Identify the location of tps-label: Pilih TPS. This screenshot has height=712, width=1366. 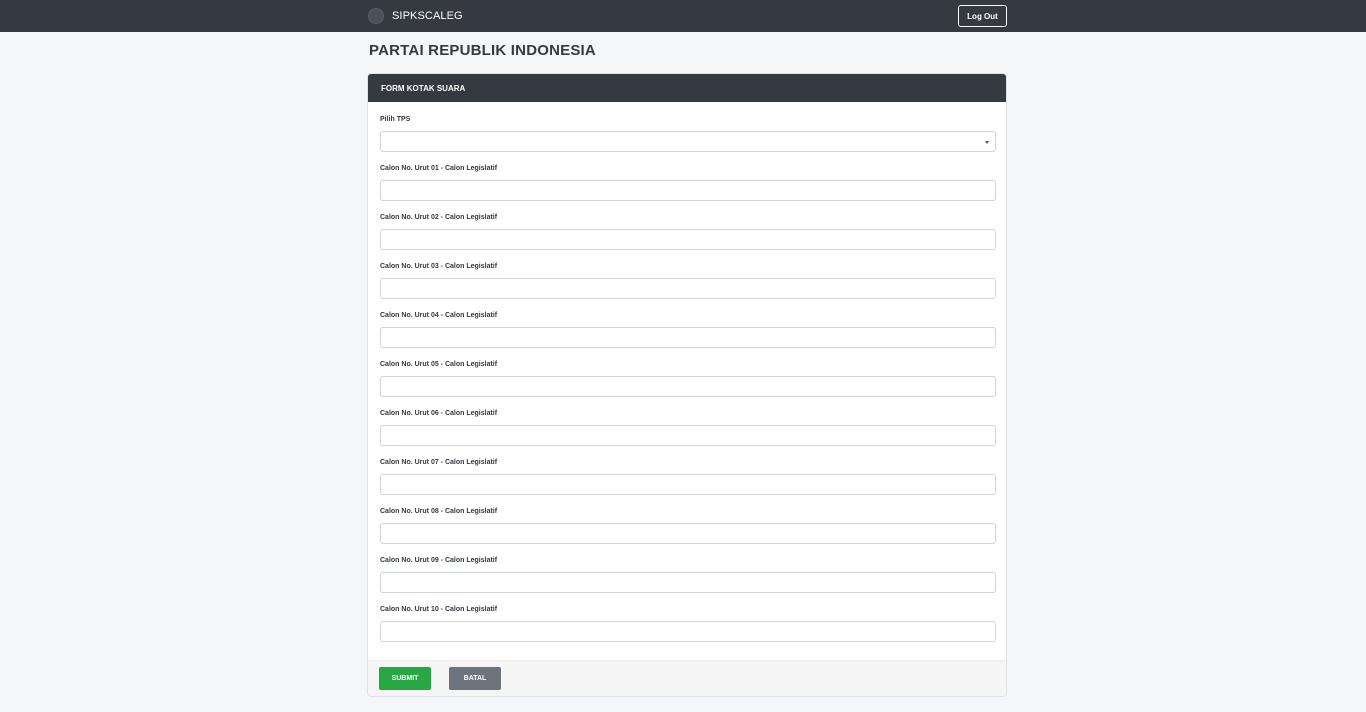
(395, 119).